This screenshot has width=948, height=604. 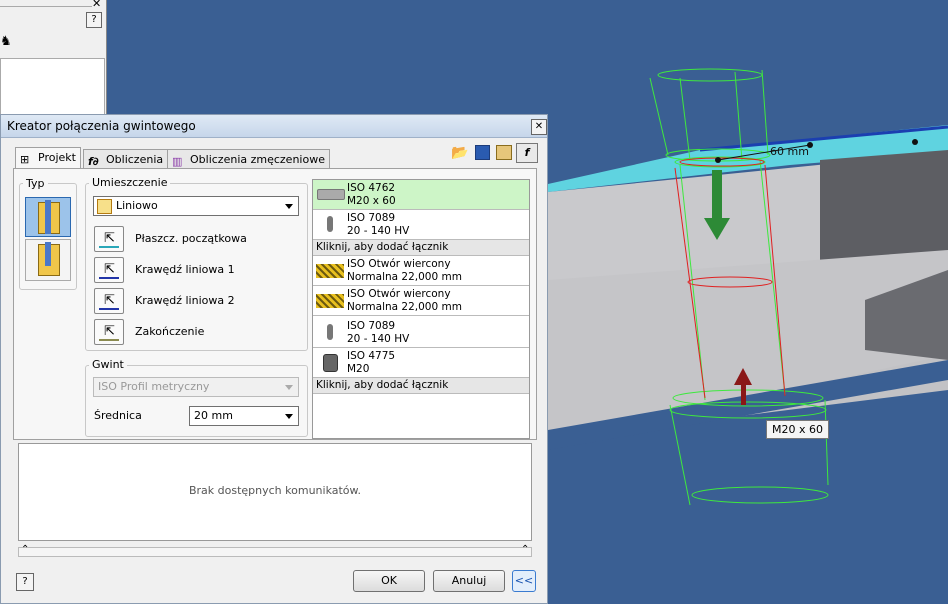 I want to click on linear-edge-2-button: ⇱, so click(x=109, y=301).